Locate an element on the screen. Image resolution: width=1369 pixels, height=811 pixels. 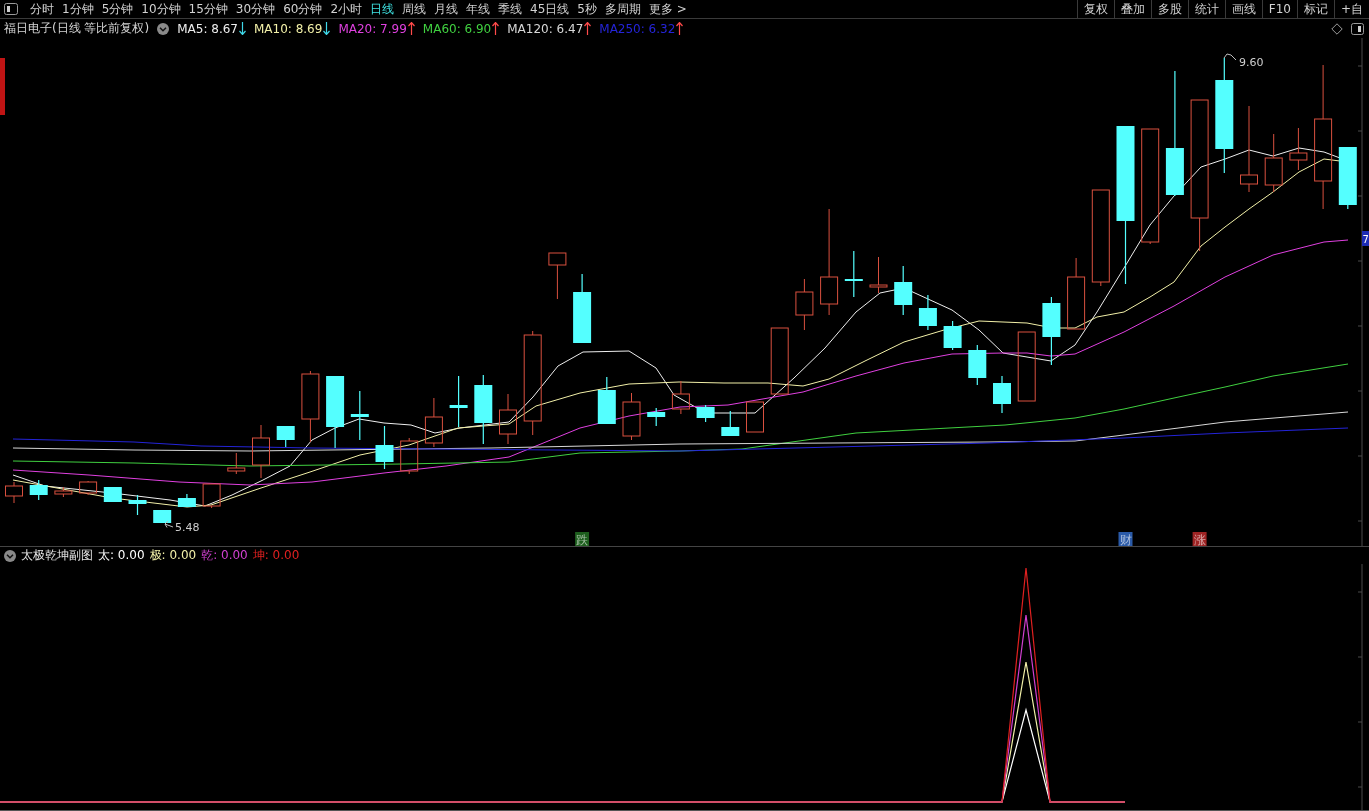
diamond-icon is located at coordinates (1337, 28).